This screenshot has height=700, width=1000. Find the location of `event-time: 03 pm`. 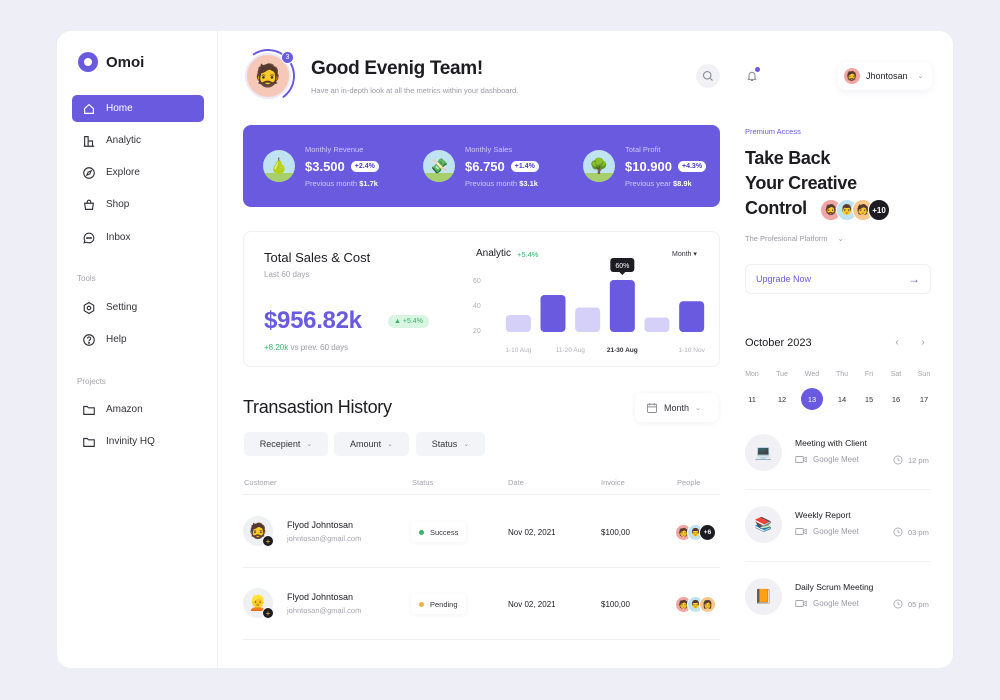

event-time: 03 pm is located at coordinates (911, 532).